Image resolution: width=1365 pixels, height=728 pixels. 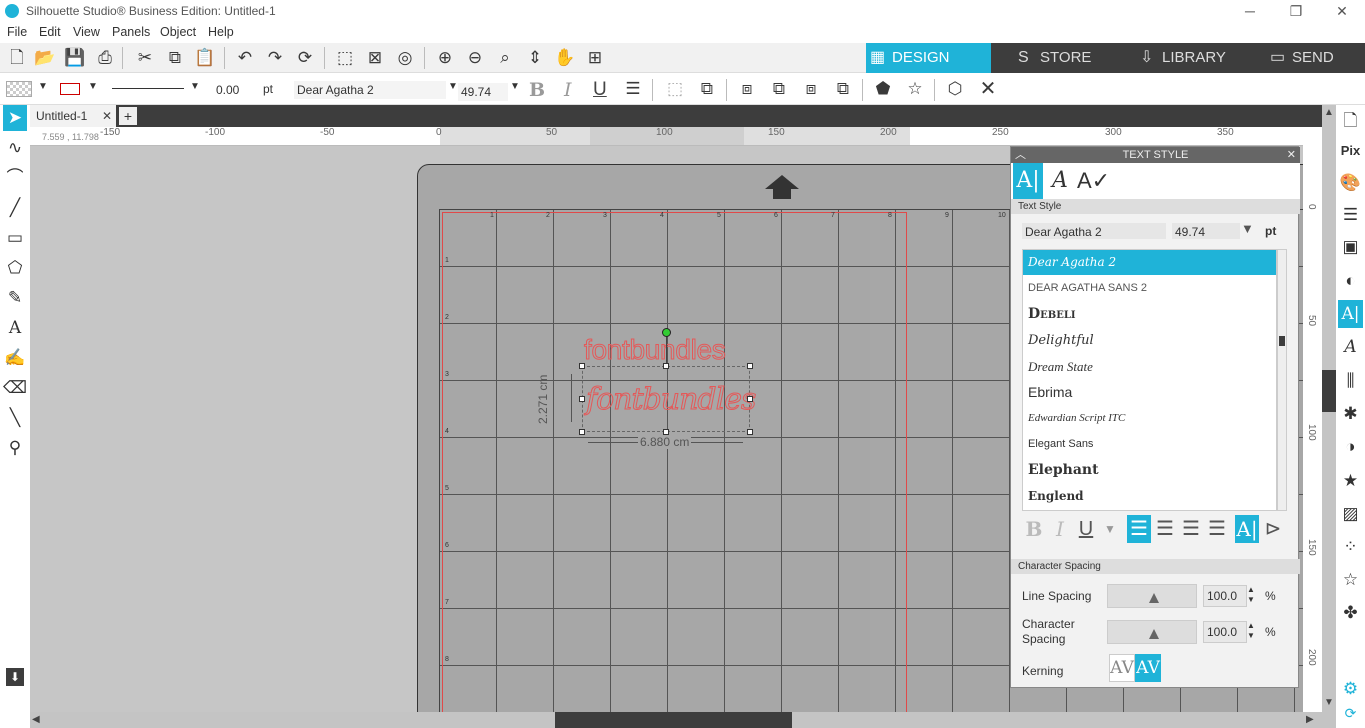 What do you see at coordinates (1149, 470) in the screenshot?
I see `font-item-elephant: Elephant` at bounding box center [1149, 470].